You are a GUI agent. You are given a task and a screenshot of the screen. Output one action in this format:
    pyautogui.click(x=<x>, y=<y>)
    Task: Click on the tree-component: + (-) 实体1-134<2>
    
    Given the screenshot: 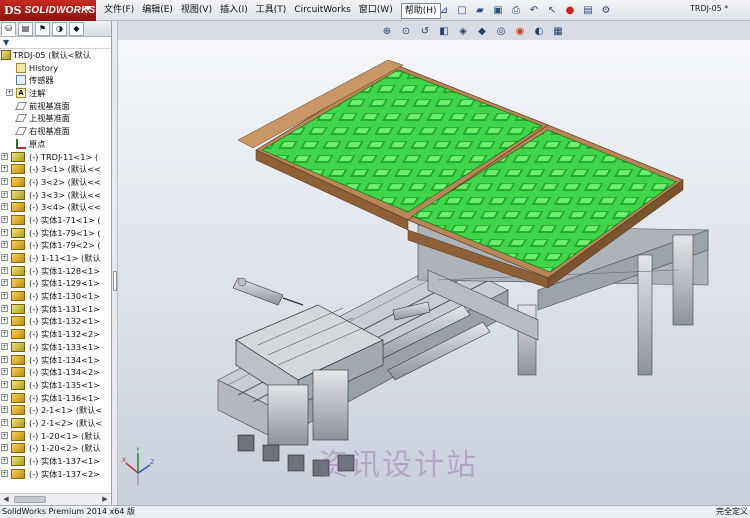 What is the action you would take?
    pyautogui.click(x=55, y=372)
    